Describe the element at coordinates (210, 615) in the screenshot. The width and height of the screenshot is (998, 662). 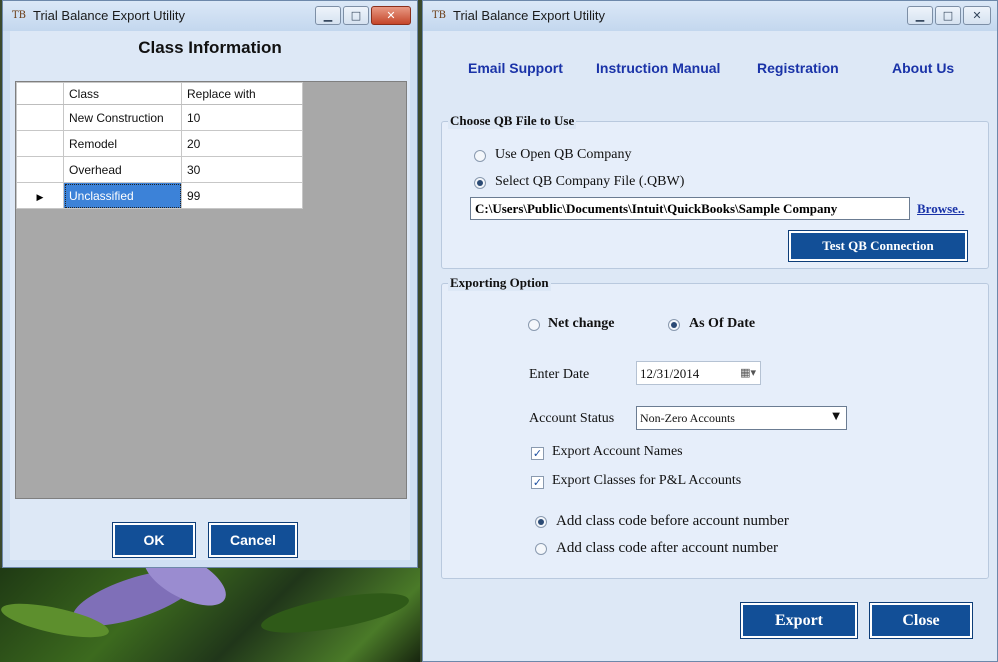
I see `desktop-wallpaper` at that location.